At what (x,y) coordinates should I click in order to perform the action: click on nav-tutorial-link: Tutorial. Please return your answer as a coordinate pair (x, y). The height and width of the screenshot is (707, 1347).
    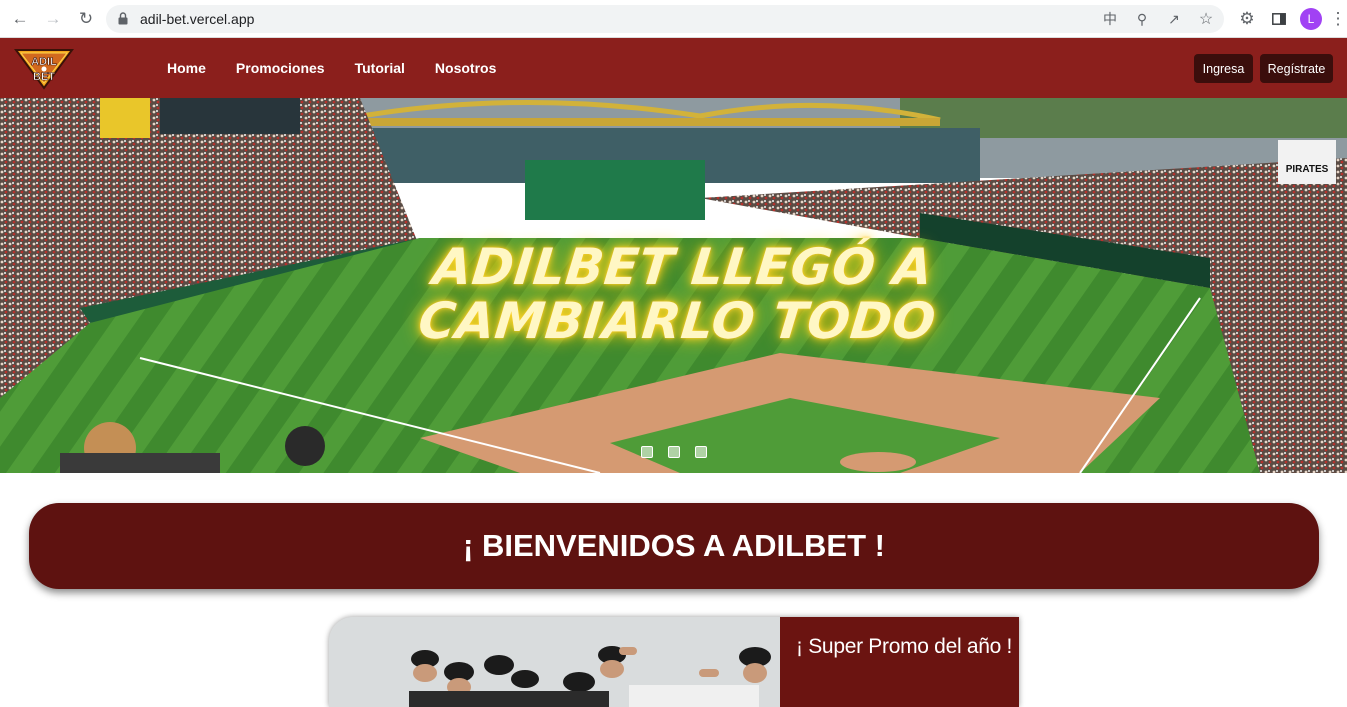
    Looking at the image, I should click on (380, 68).